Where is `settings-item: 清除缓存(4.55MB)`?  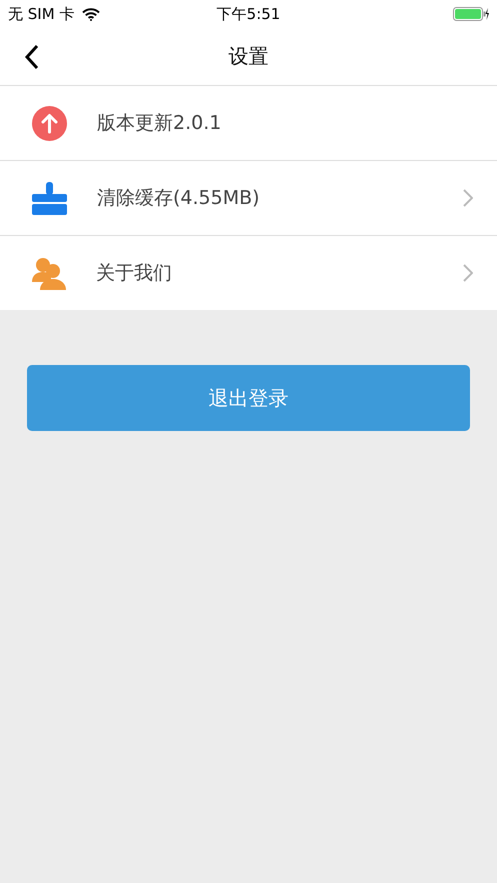
settings-item: 清除缓存(4.55MB) is located at coordinates (248, 198).